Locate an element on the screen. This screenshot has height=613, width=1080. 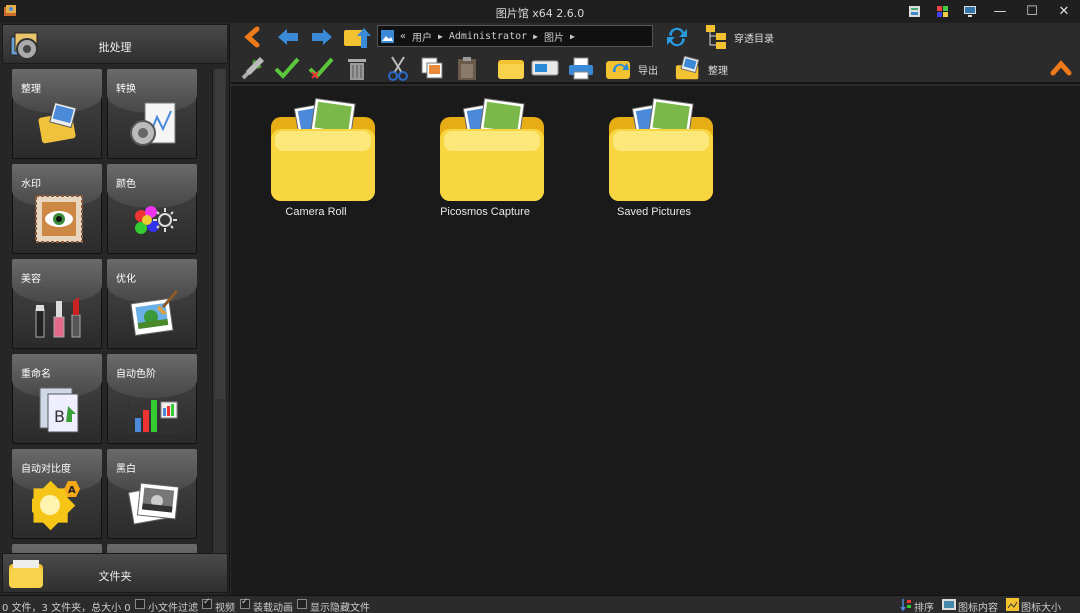
collapse-toolbar-button is located at coordinates (1061, 68).